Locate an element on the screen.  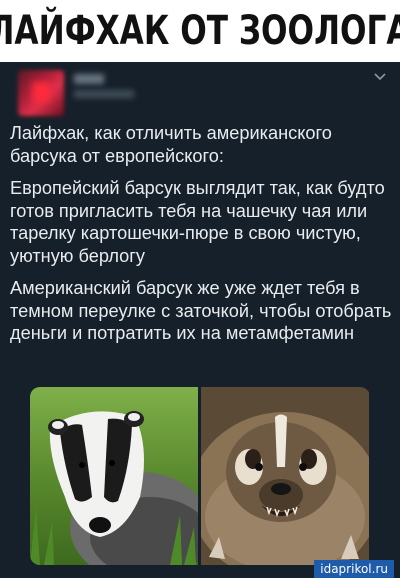
european-badger-photo is located at coordinates (114, 476).